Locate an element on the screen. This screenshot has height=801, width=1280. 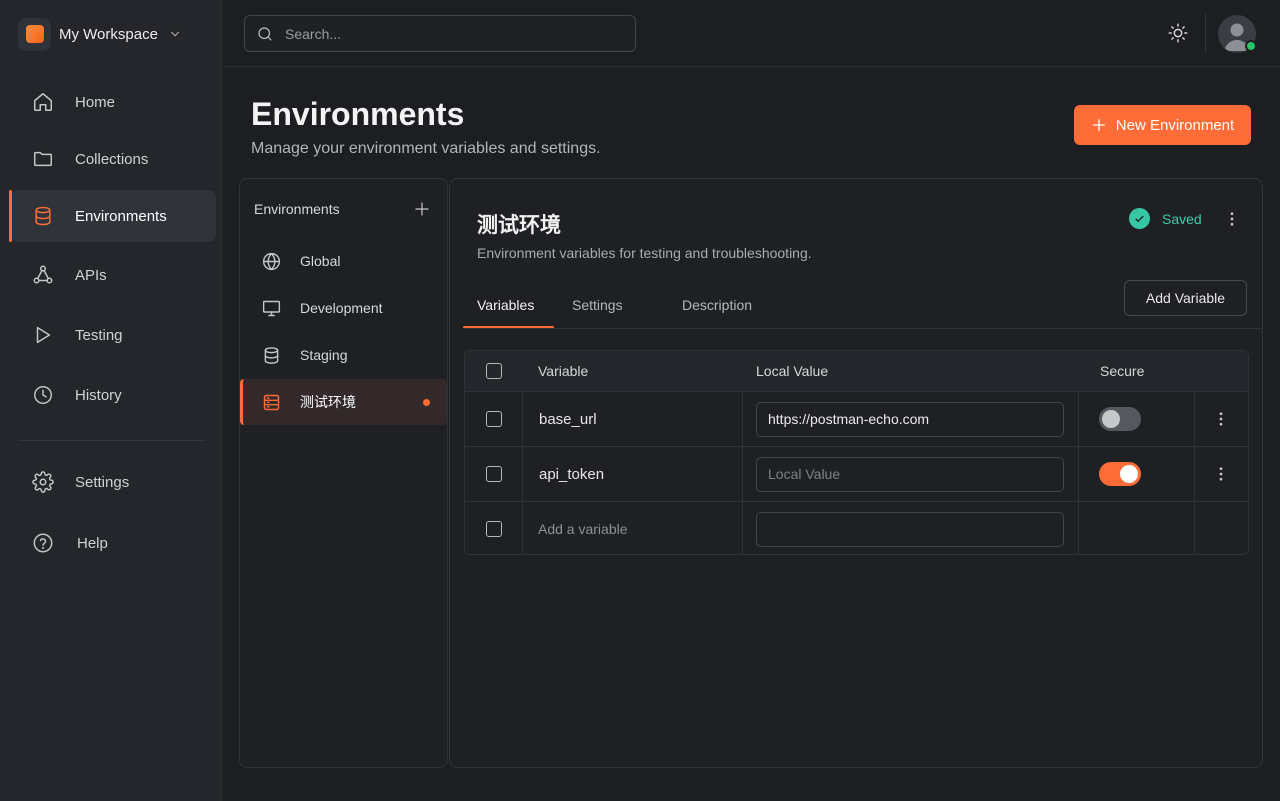
new-variable-row: Add a variable is located at coordinates (856, 527).